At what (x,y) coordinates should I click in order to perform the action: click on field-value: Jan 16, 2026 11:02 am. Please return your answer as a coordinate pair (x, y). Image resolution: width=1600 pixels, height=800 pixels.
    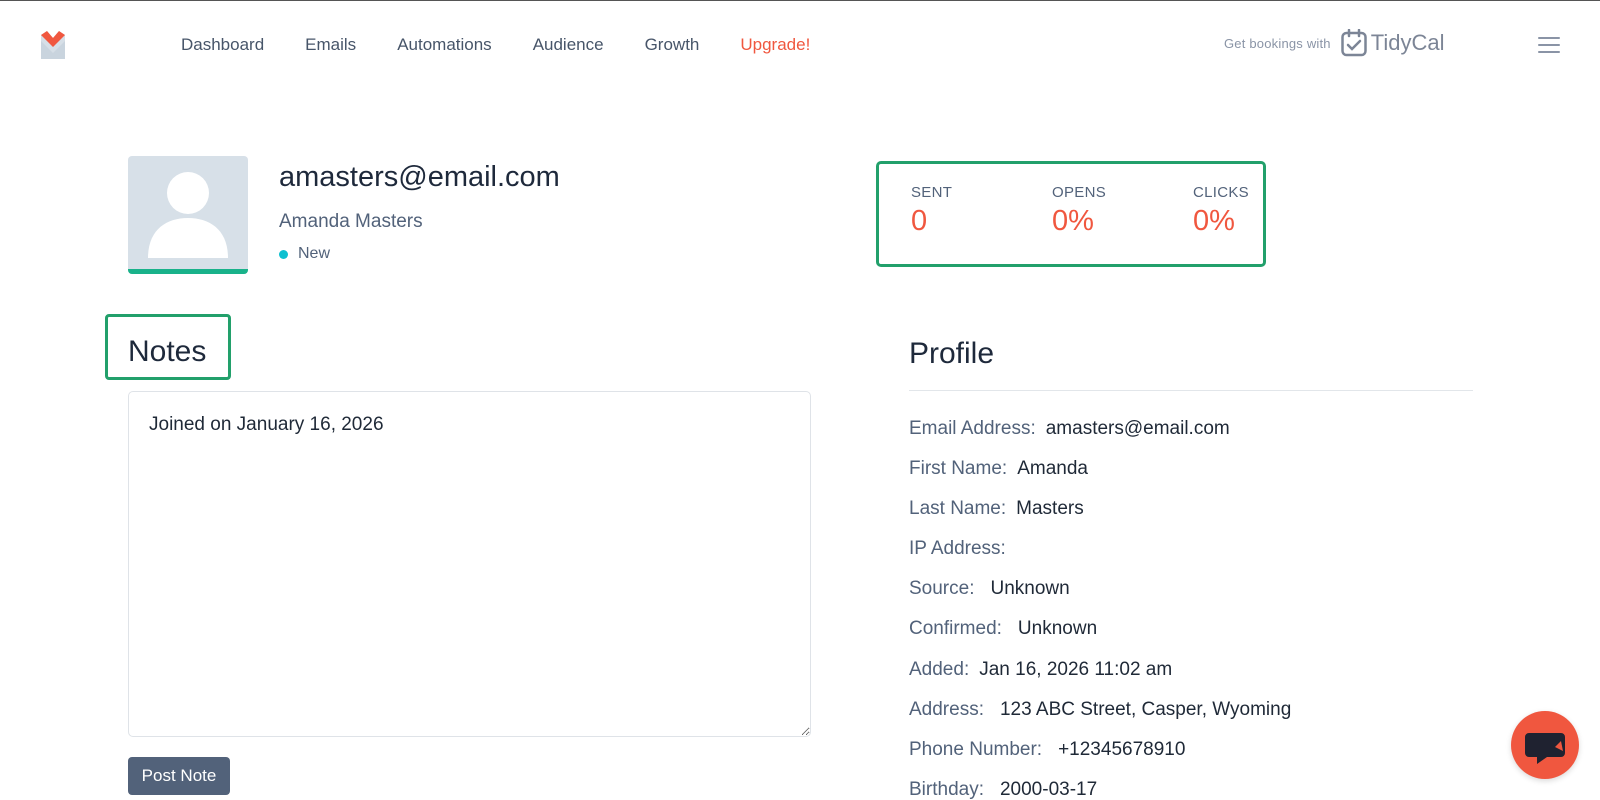
    Looking at the image, I should click on (1076, 669).